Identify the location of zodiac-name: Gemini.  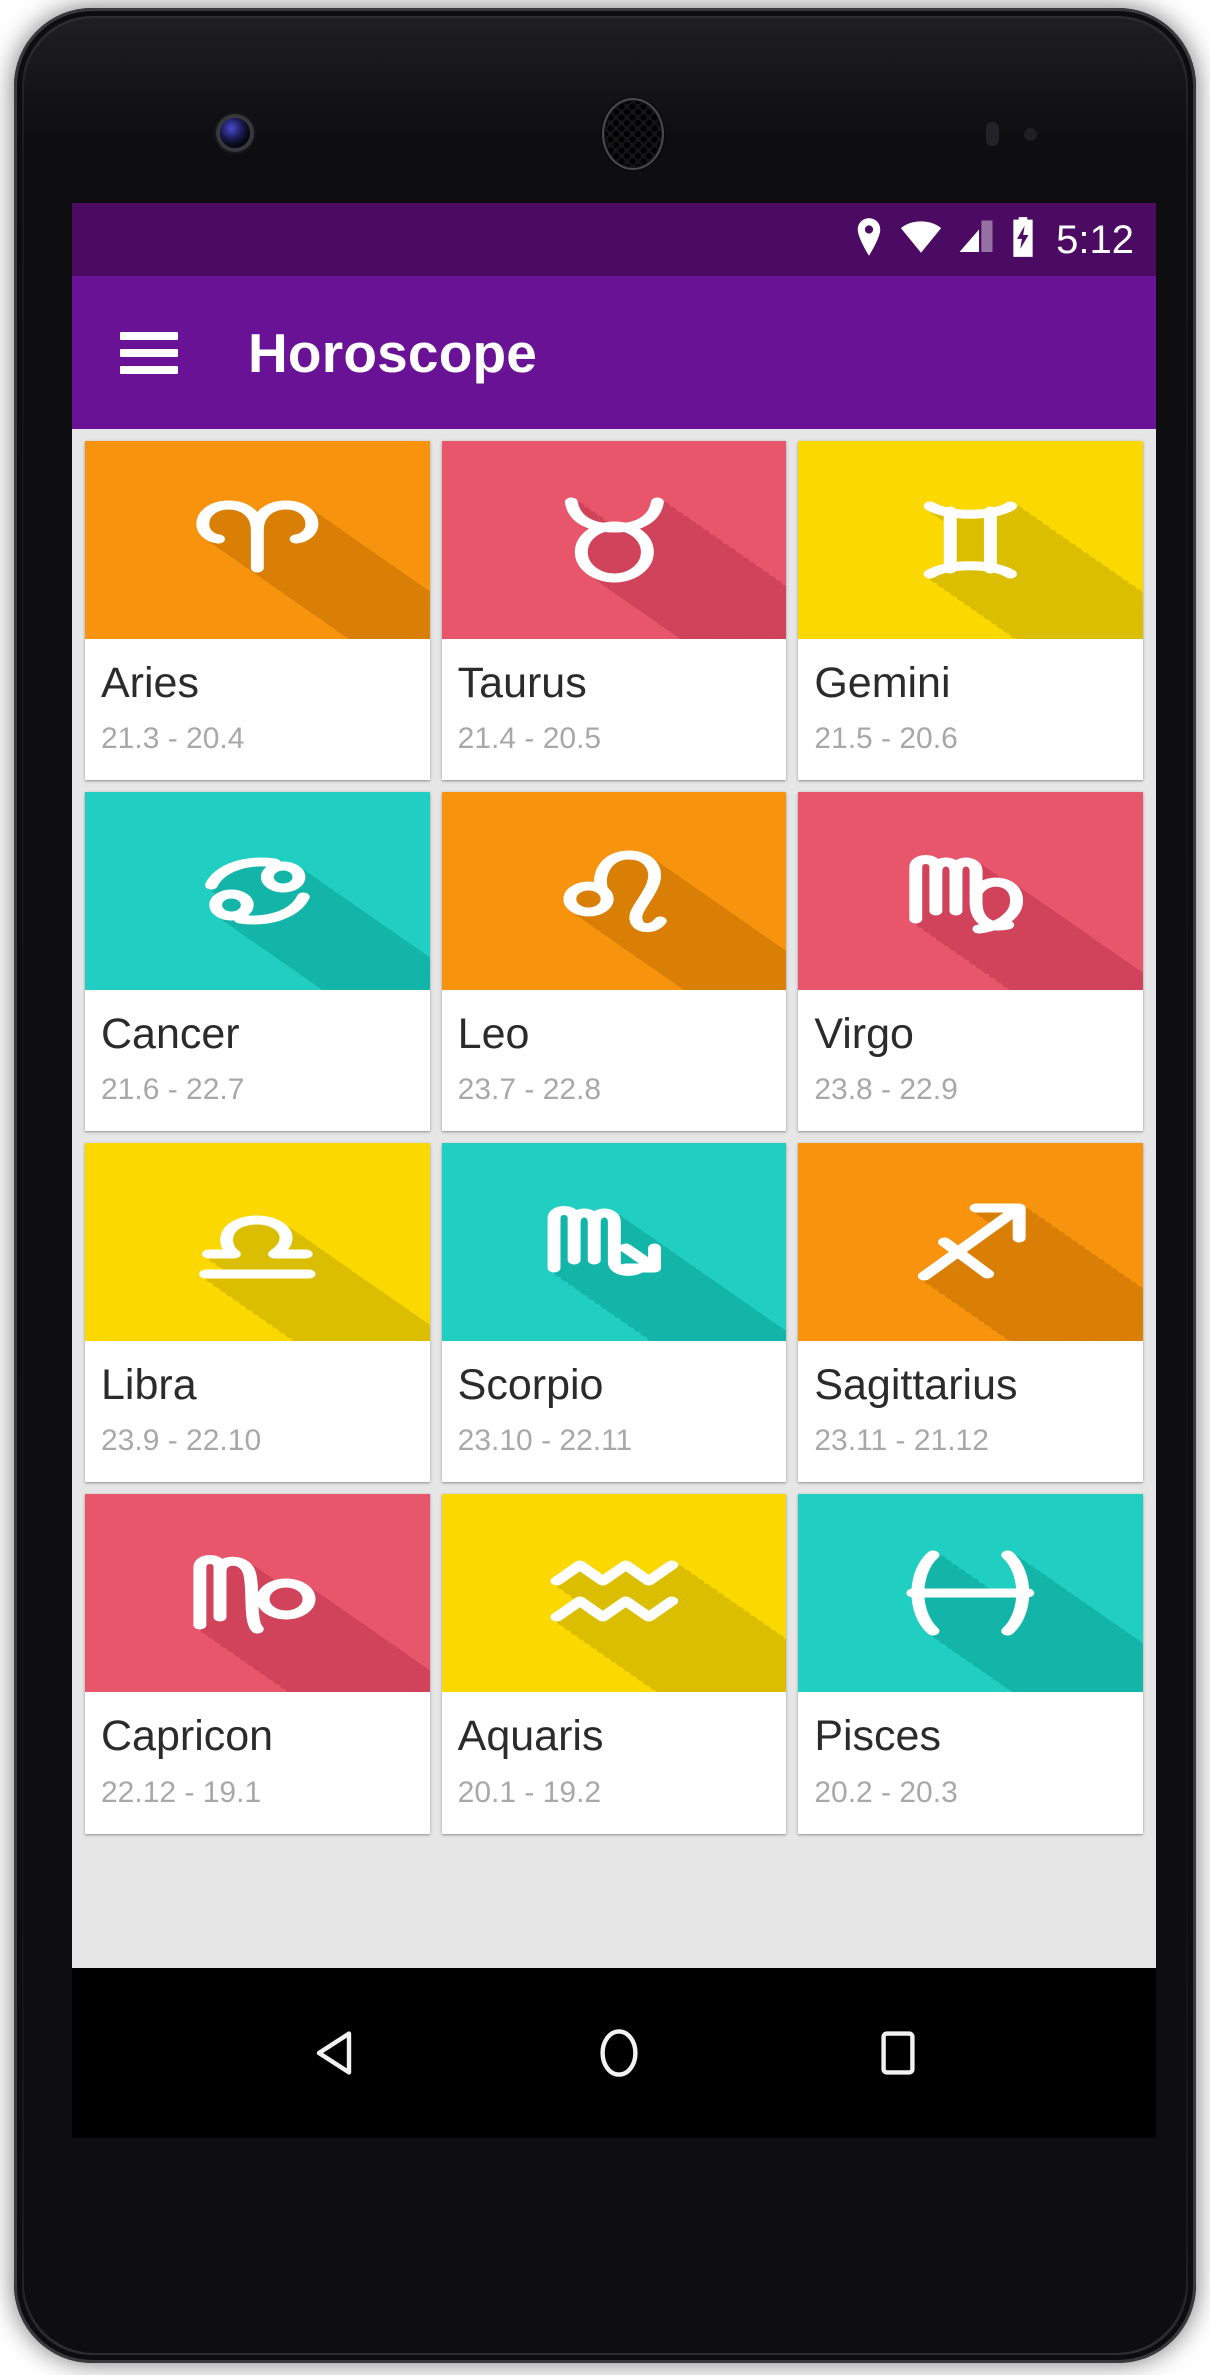
(882, 683).